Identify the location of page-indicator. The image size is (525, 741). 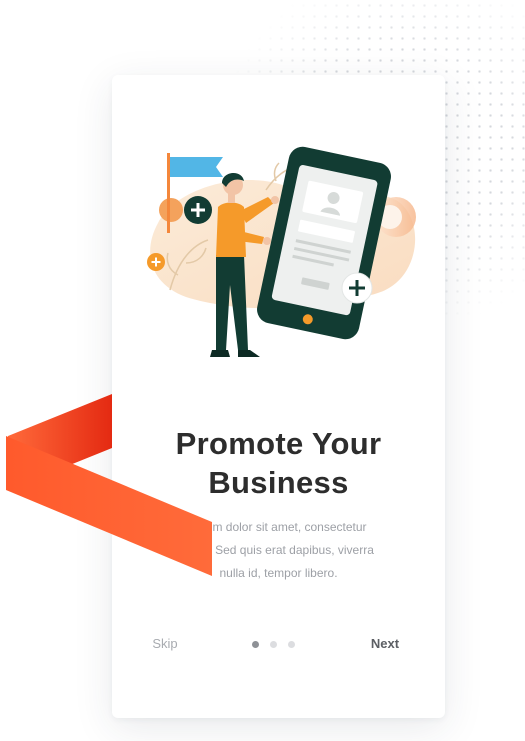
(273, 645).